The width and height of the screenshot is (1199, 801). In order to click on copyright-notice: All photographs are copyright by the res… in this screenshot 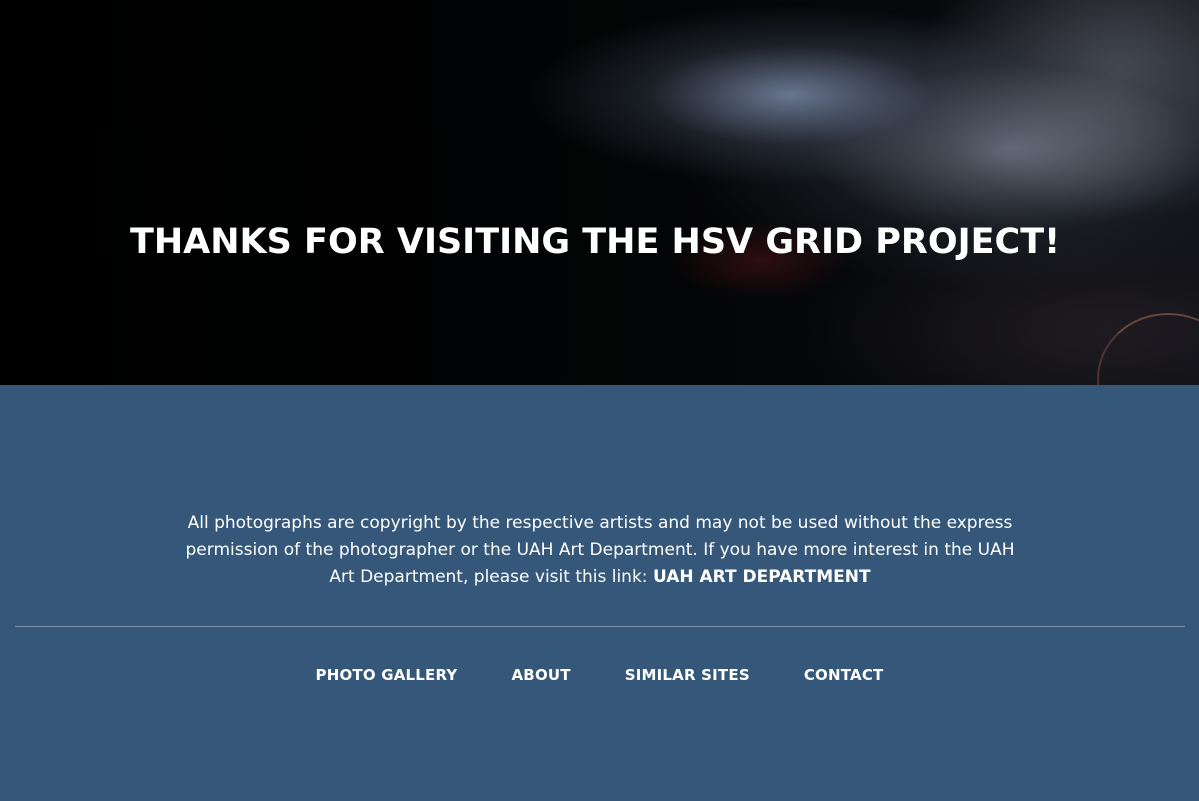, I will do `click(600, 550)`.